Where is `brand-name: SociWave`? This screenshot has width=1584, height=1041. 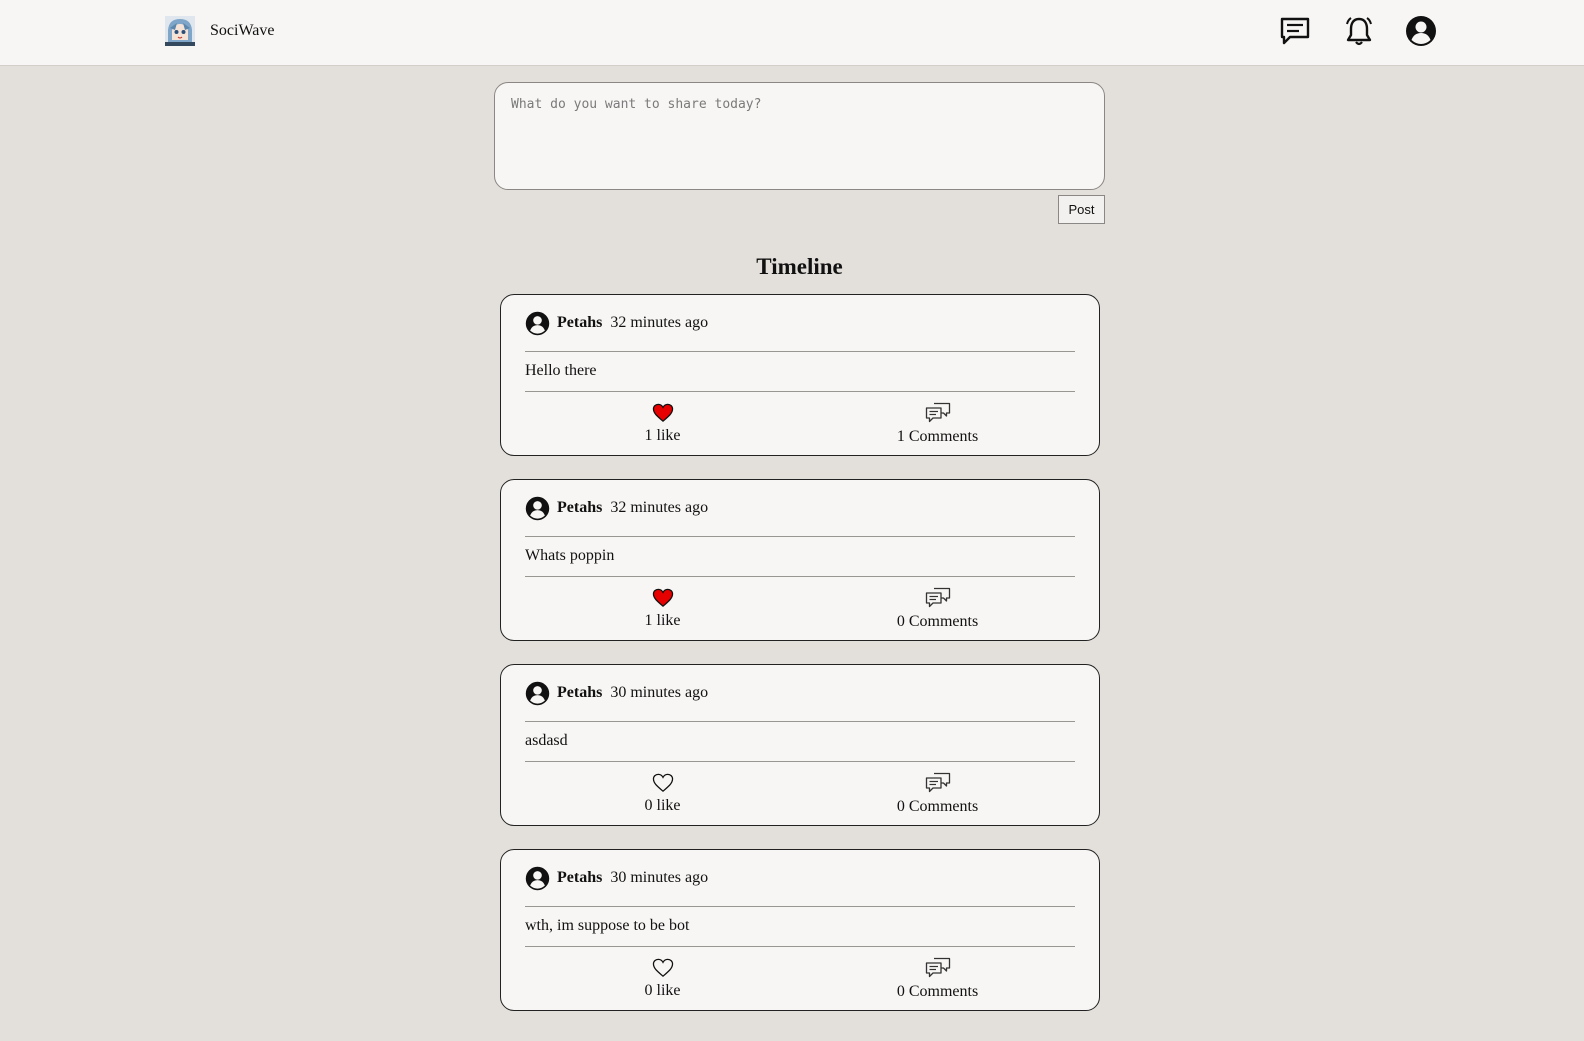
brand-name: SociWave is located at coordinates (242, 30).